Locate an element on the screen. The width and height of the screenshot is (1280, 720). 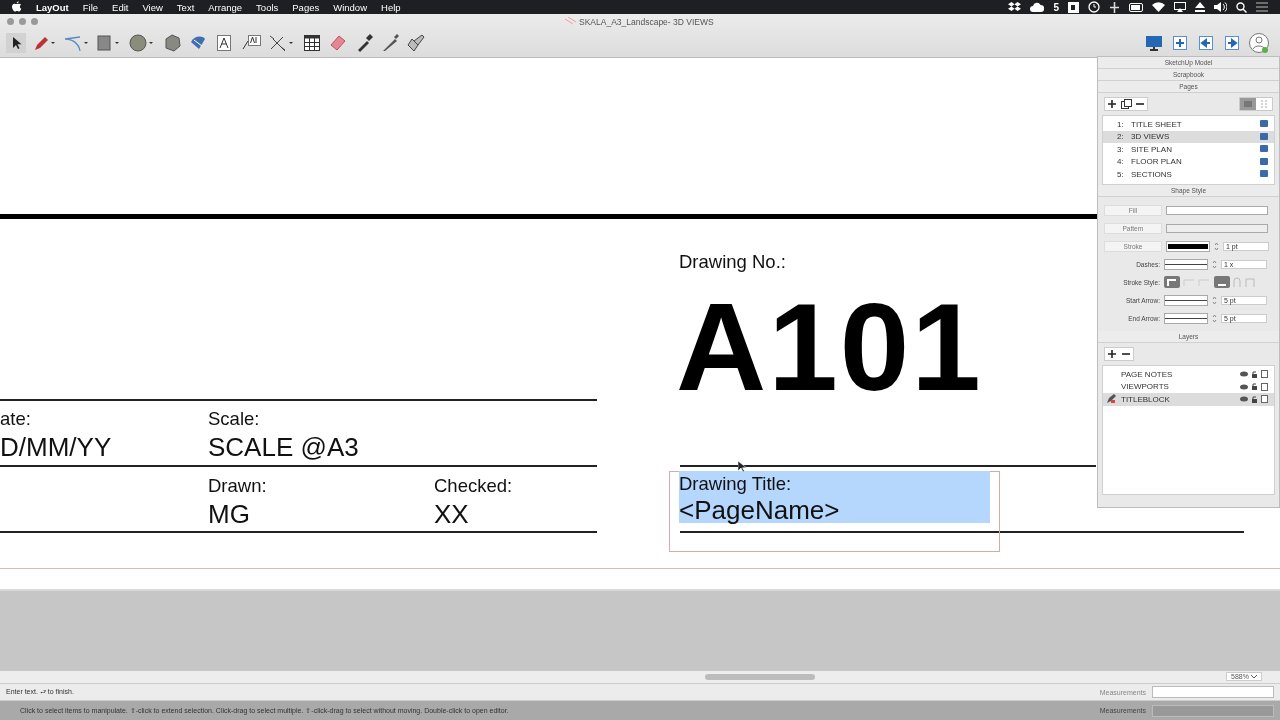
volume-icon is located at coordinates (1220, 7).